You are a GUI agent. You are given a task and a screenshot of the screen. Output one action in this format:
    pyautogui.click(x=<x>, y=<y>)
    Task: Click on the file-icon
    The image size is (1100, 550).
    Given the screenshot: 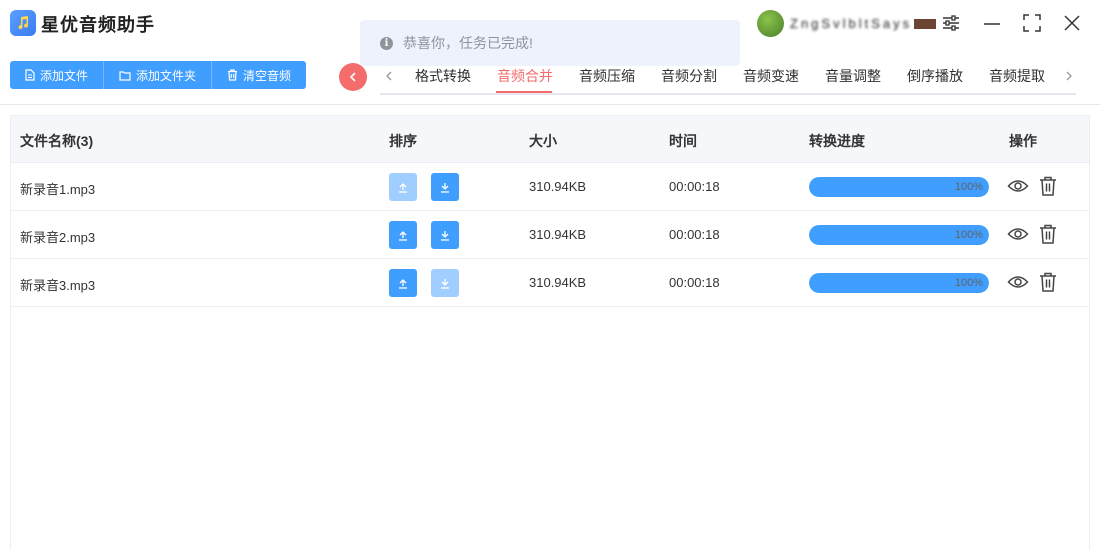 What is the action you would take?
    pyautogui.click(x=30, y=75)
    